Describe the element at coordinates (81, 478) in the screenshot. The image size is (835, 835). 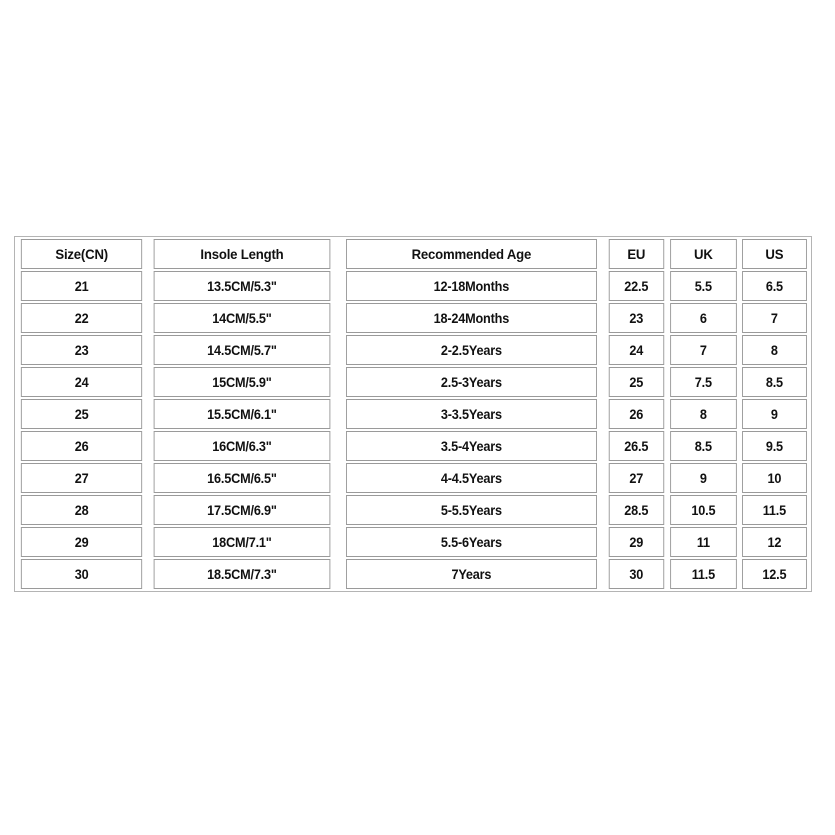
I see `cell-size-cn: 27` at that location.